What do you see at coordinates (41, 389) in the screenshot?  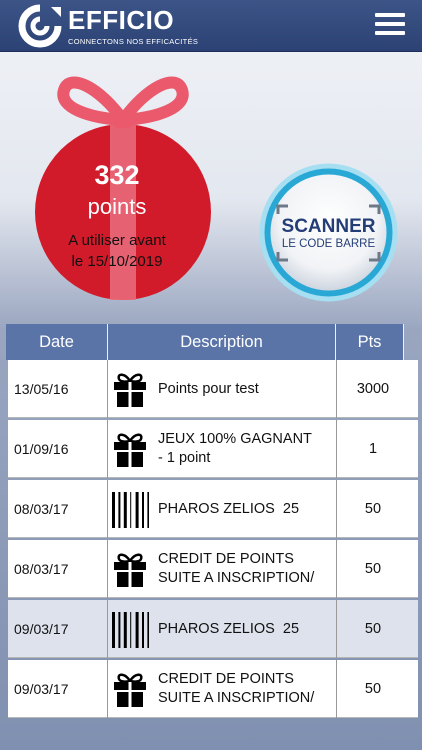 I see `row-date: 13/05/16` at bounding box center [41, 389].